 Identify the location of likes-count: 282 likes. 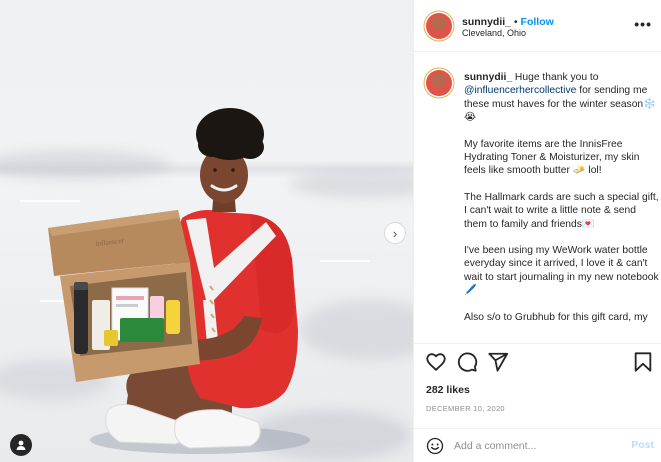
(448, 390).